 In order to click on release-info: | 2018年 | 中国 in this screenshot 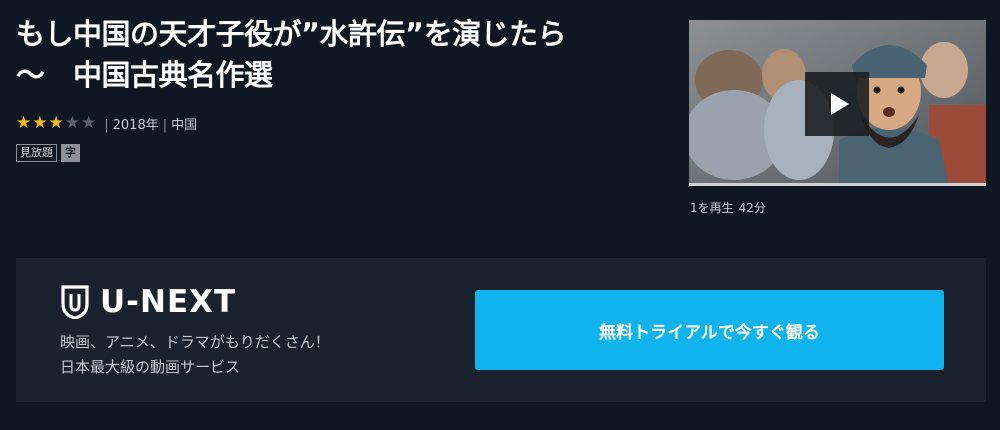, I will do `click(148, 123)`.